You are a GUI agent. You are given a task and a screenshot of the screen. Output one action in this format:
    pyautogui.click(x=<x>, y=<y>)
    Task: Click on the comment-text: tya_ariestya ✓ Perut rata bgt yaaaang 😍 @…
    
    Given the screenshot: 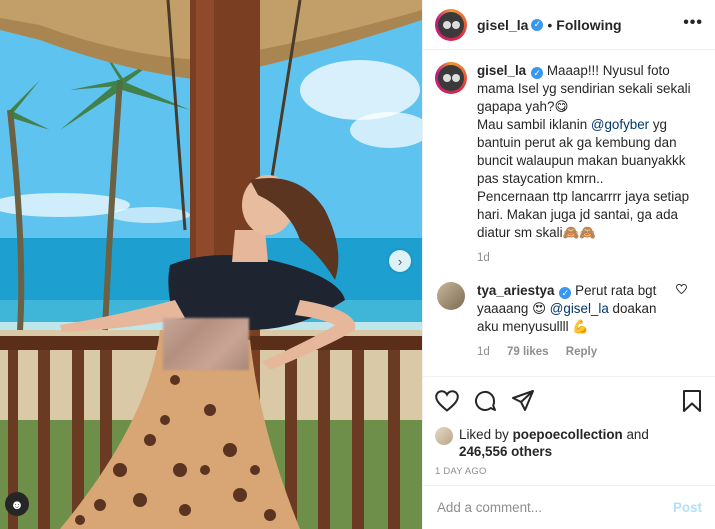 What is the action you would take?
    pyautogui.click(x=578, y=309)
    